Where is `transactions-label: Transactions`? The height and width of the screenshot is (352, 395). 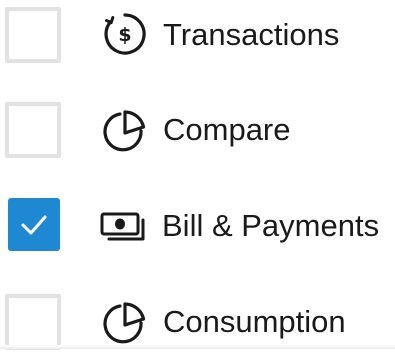 transactions-label: Transactions is located at coordinates (251, 34).